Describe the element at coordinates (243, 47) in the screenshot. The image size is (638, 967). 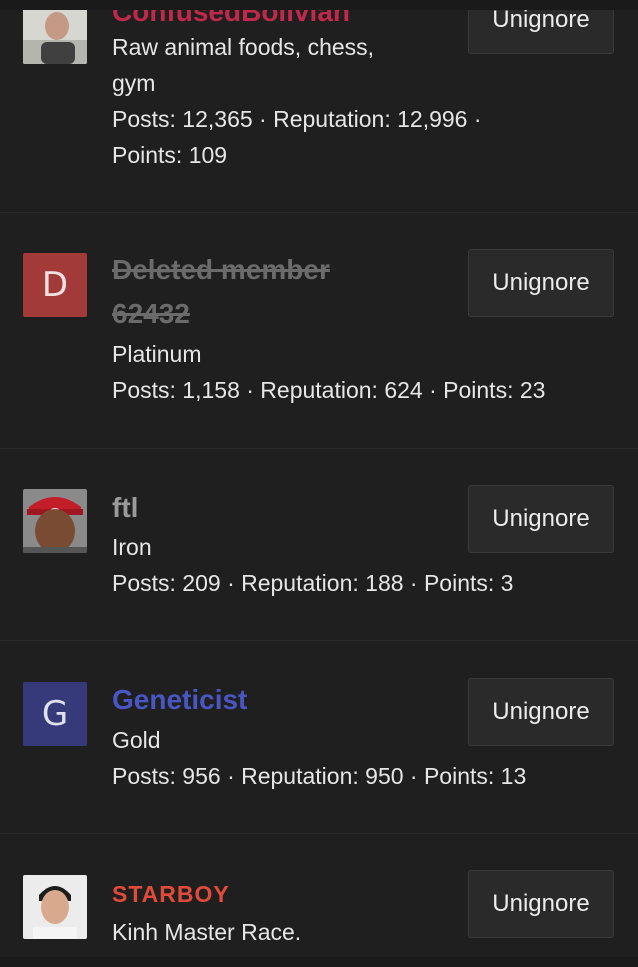
I see `member-bio: Raw animal foods, chess,` at that location.